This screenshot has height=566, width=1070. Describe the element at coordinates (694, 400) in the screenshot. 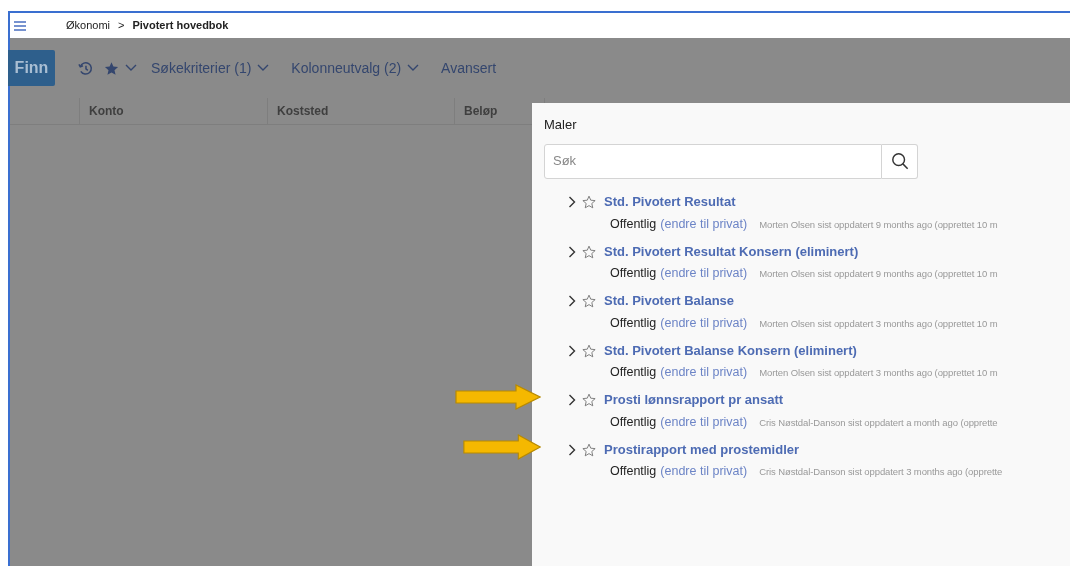

I see `template-title: Prosti lønnsrapport pr ansatt` at that location.